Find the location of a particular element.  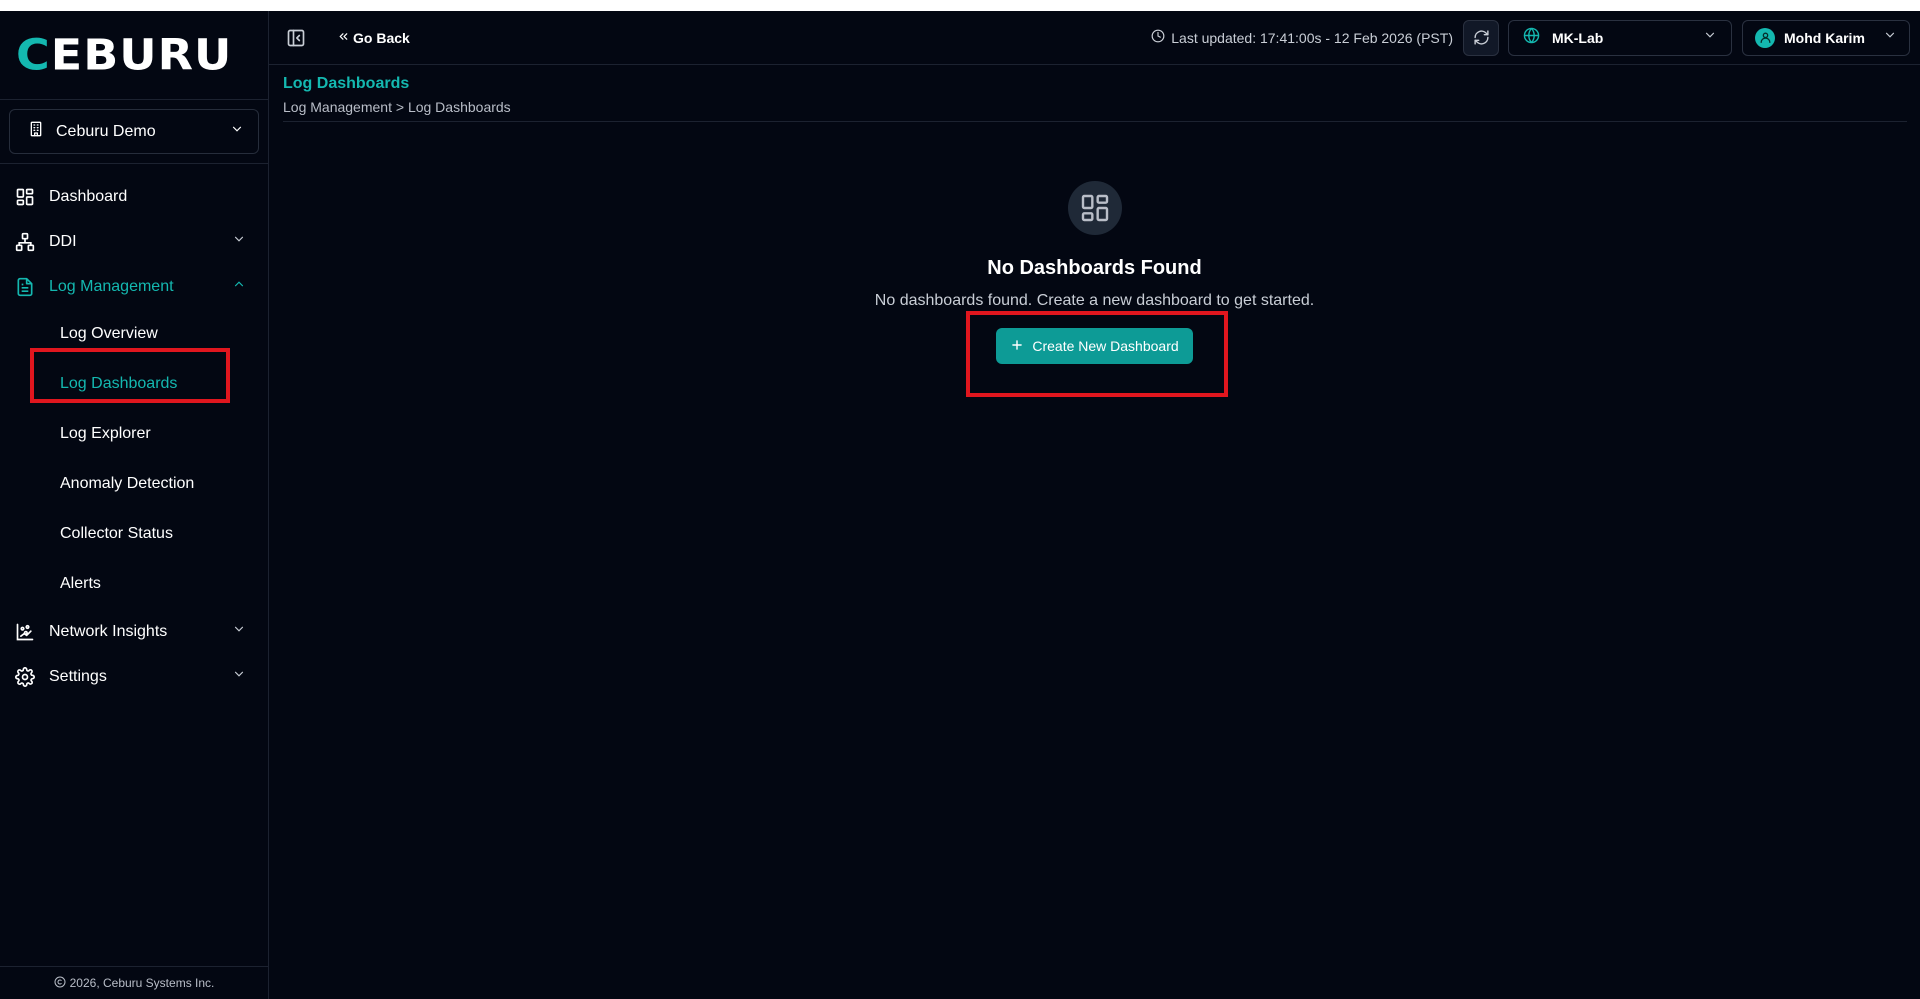

sidebar-item-label: Network Insights is located at coordinates (108, 631).